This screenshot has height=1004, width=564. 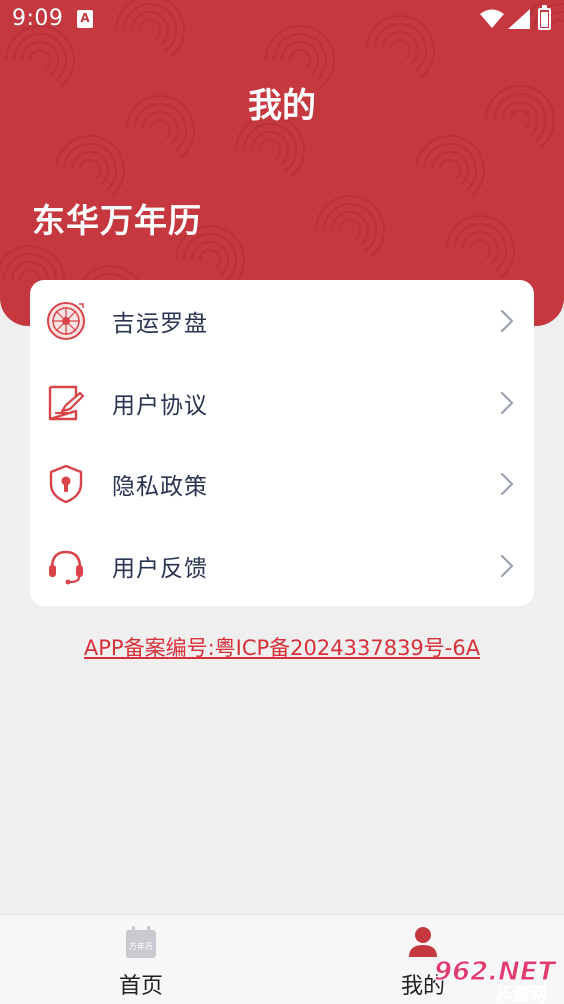 What do you see at coordinates (519, 19) in the screenshot?
I see `signal-icon` at bounding box center [519, 19].